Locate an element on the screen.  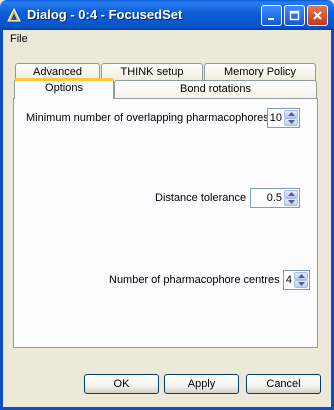
maximize-button is located at coordinates (294, 15).